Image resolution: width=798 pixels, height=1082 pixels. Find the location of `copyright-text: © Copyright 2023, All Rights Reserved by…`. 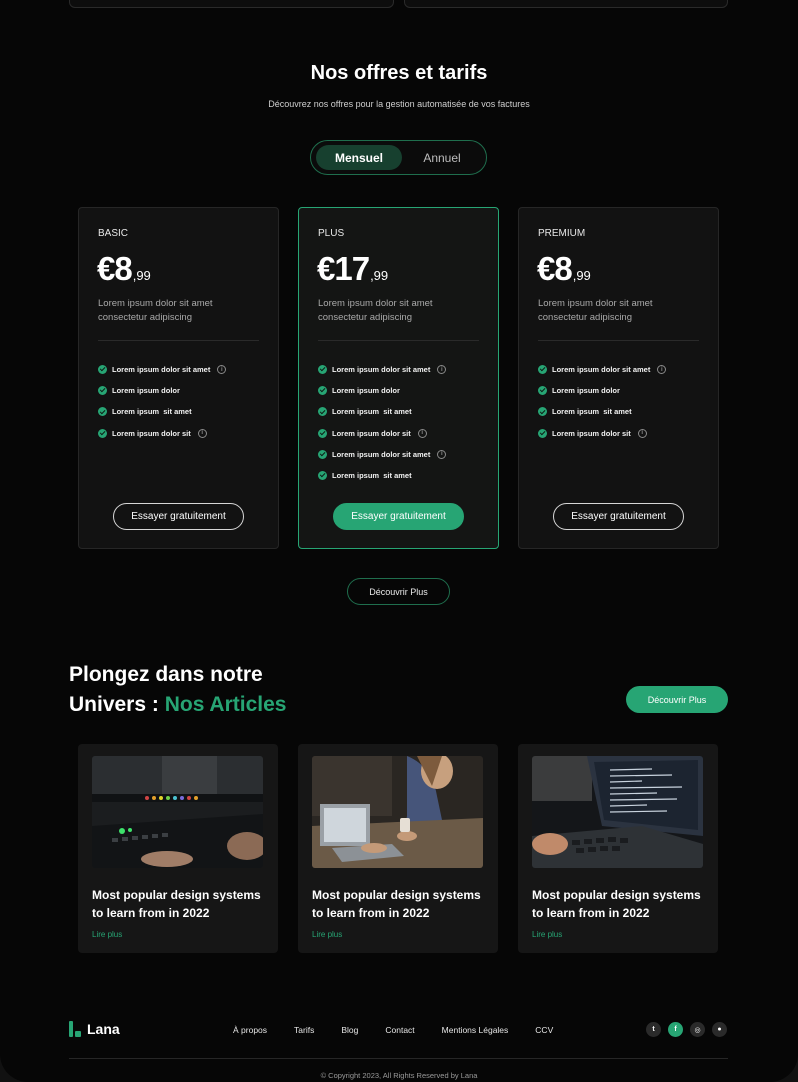

copyright-text: © Copyright 2023, All Rights Reserved by… is located at coordinates (399, 1075).